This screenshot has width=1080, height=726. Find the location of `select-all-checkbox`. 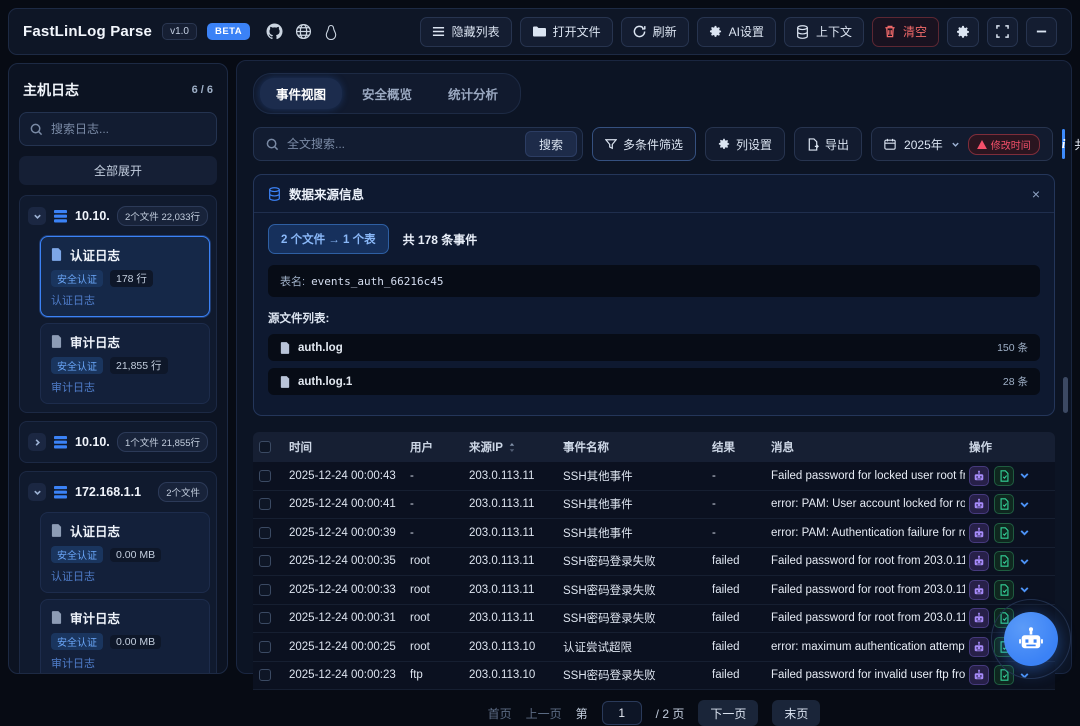

select-all-checkbox is located at coordinates (265, 447).